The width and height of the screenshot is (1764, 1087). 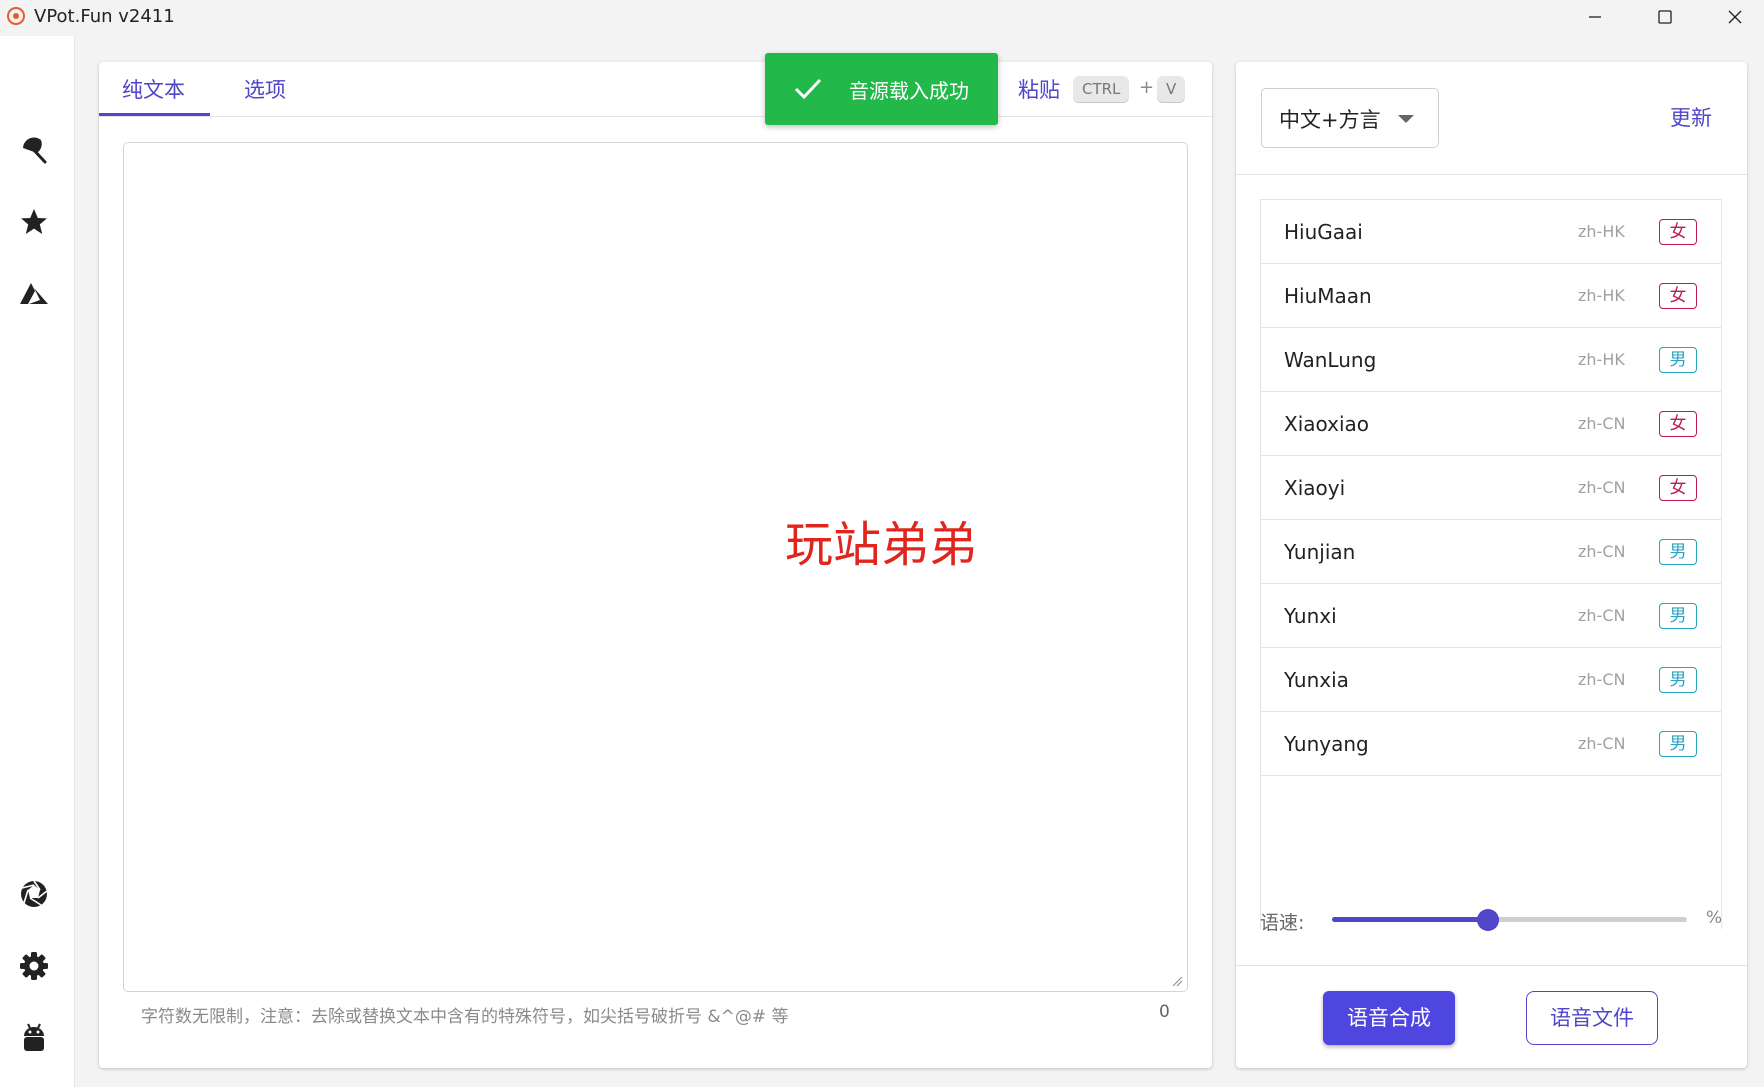 I want to click on nav-favorites, so click(x=34, y=222).